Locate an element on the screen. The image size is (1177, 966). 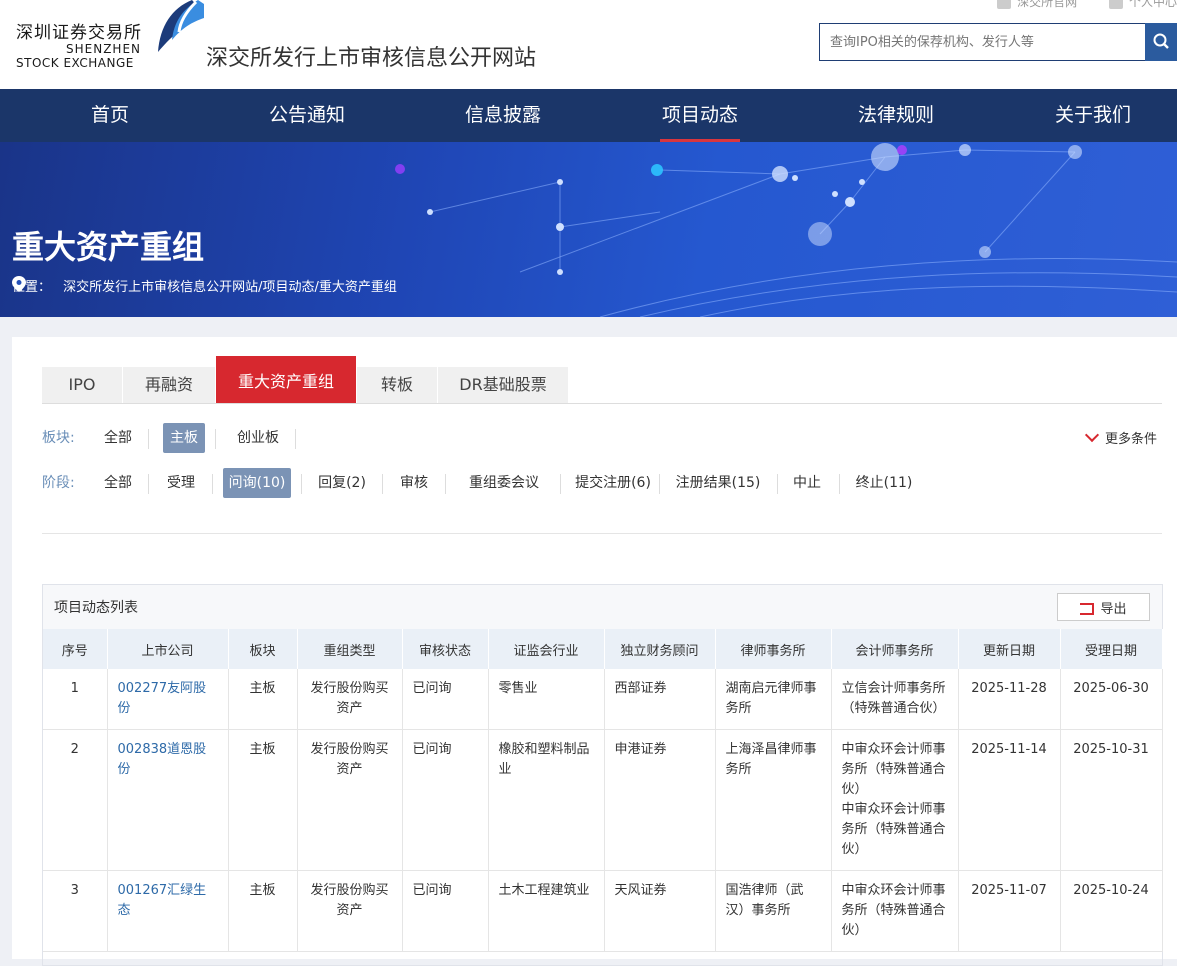
row-advisor: 西部证券 is located at coordinates (660, 699).